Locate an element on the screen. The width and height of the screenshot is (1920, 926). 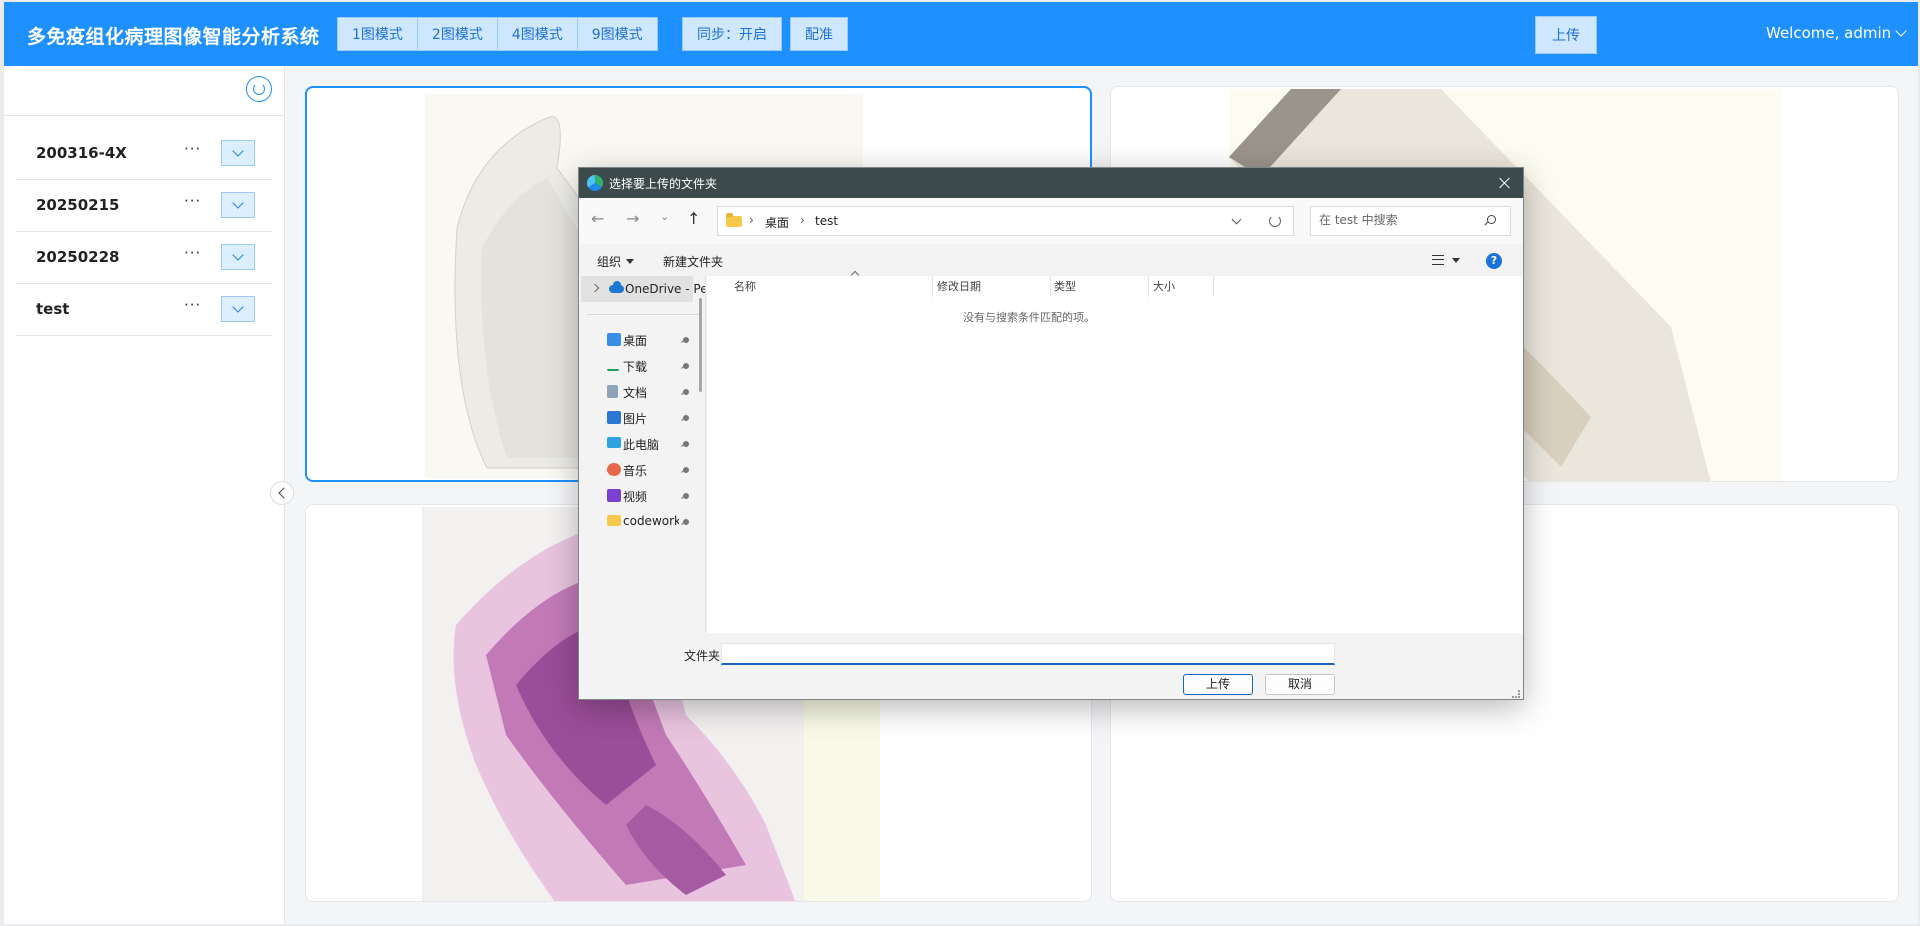
mode-9-button: 9图模式 is located at coordinates (617, 34).